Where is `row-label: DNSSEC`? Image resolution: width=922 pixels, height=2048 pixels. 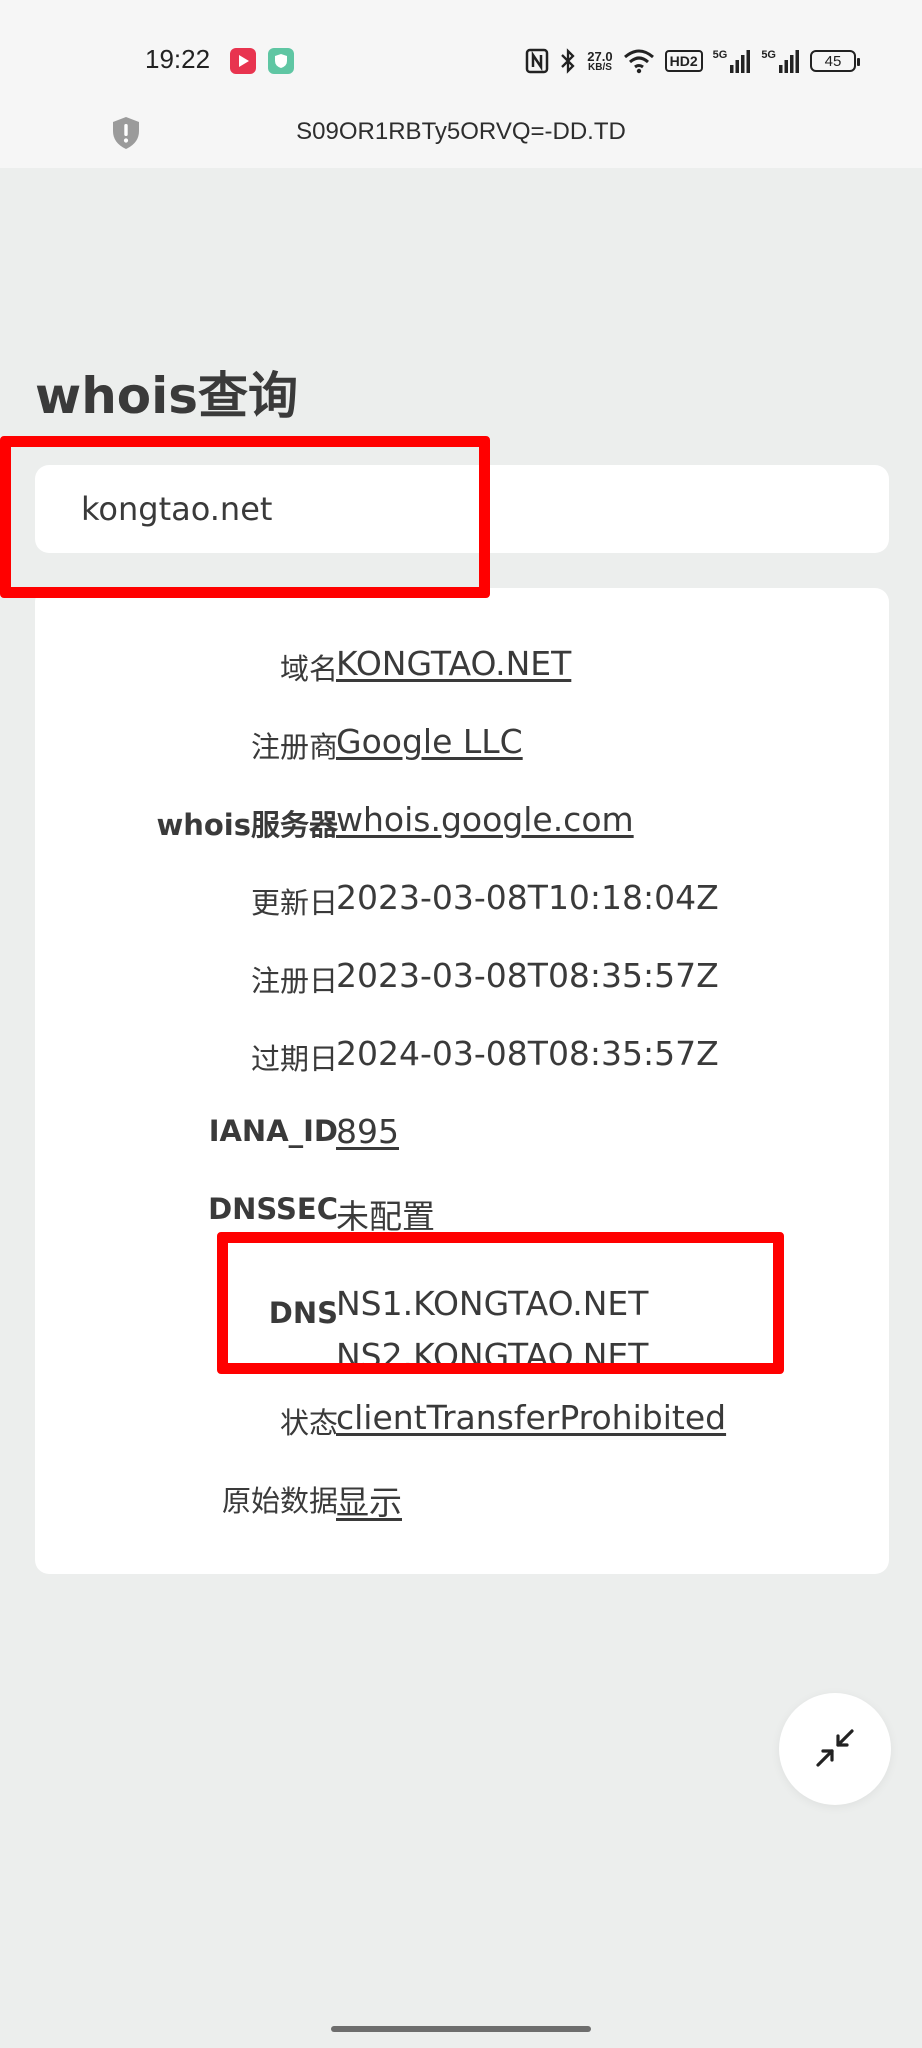
row-label: DNSSEC is located at coordinates (273, 1209).